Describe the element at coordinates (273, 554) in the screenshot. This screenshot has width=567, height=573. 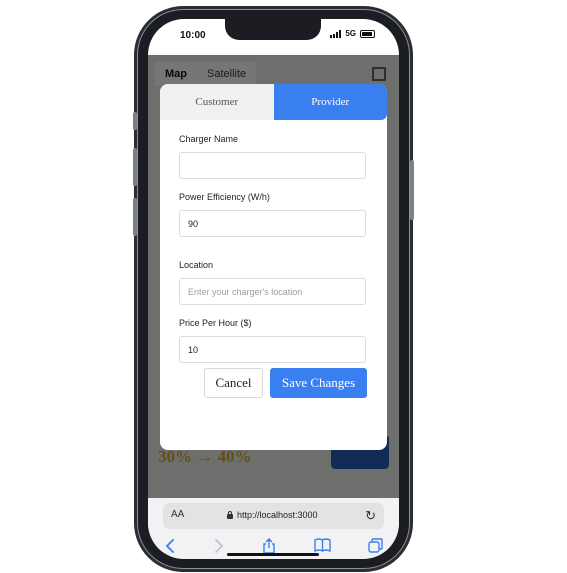
I see `home-indicator` at that location.